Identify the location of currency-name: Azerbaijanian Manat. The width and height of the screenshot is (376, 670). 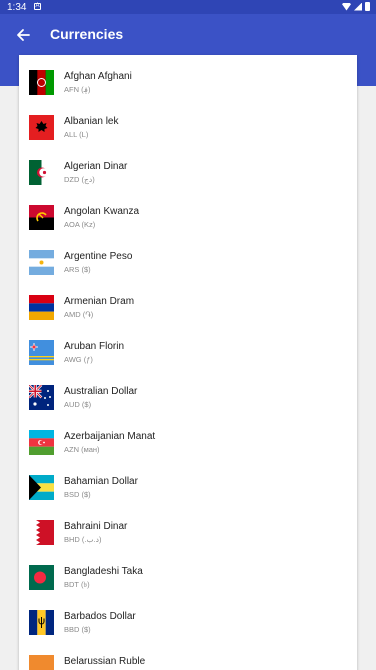
(110, 436).